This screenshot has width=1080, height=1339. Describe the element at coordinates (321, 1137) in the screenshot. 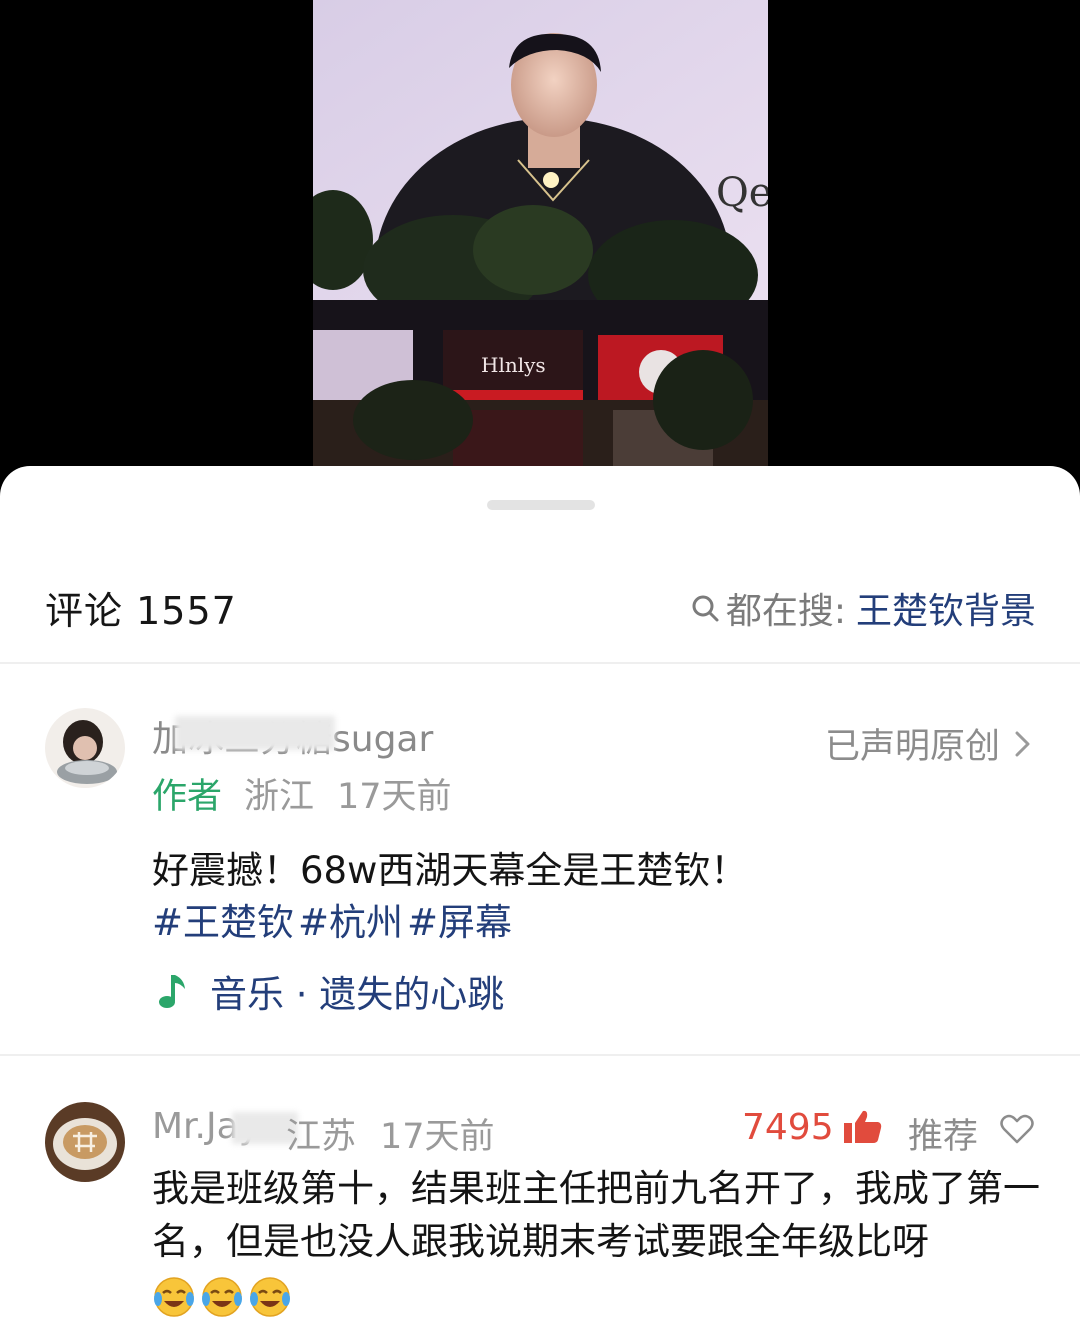

I see `commenter-location: 江苏` at that location.